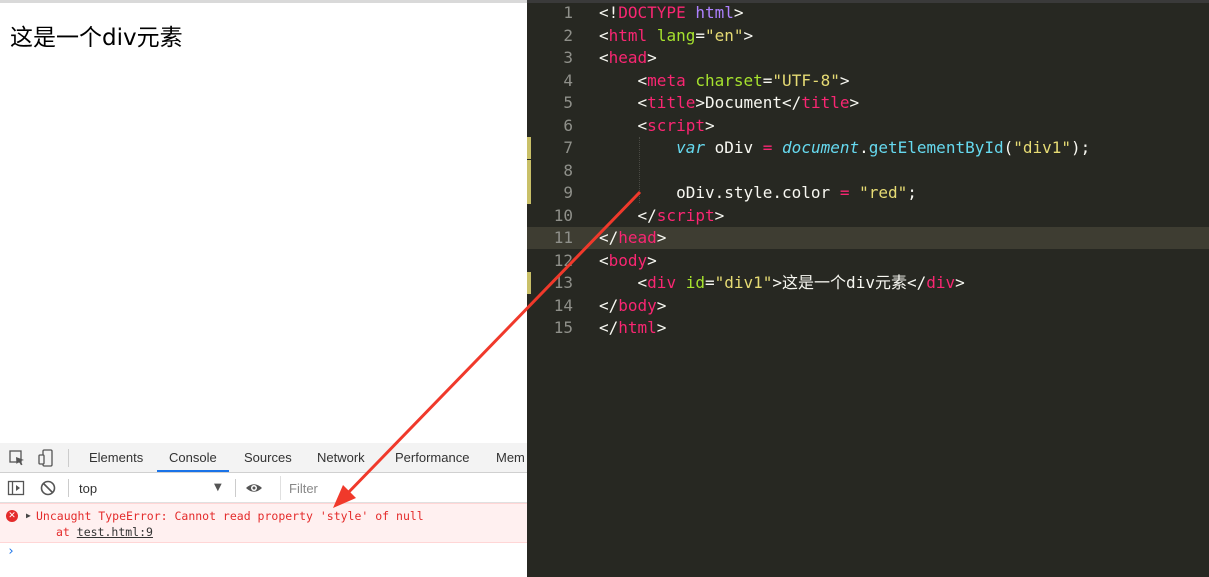  What do you see at coordinates (16, 488) in the screenshot?
I see `show-sidebar-icon` at bounding box center [16, 488].